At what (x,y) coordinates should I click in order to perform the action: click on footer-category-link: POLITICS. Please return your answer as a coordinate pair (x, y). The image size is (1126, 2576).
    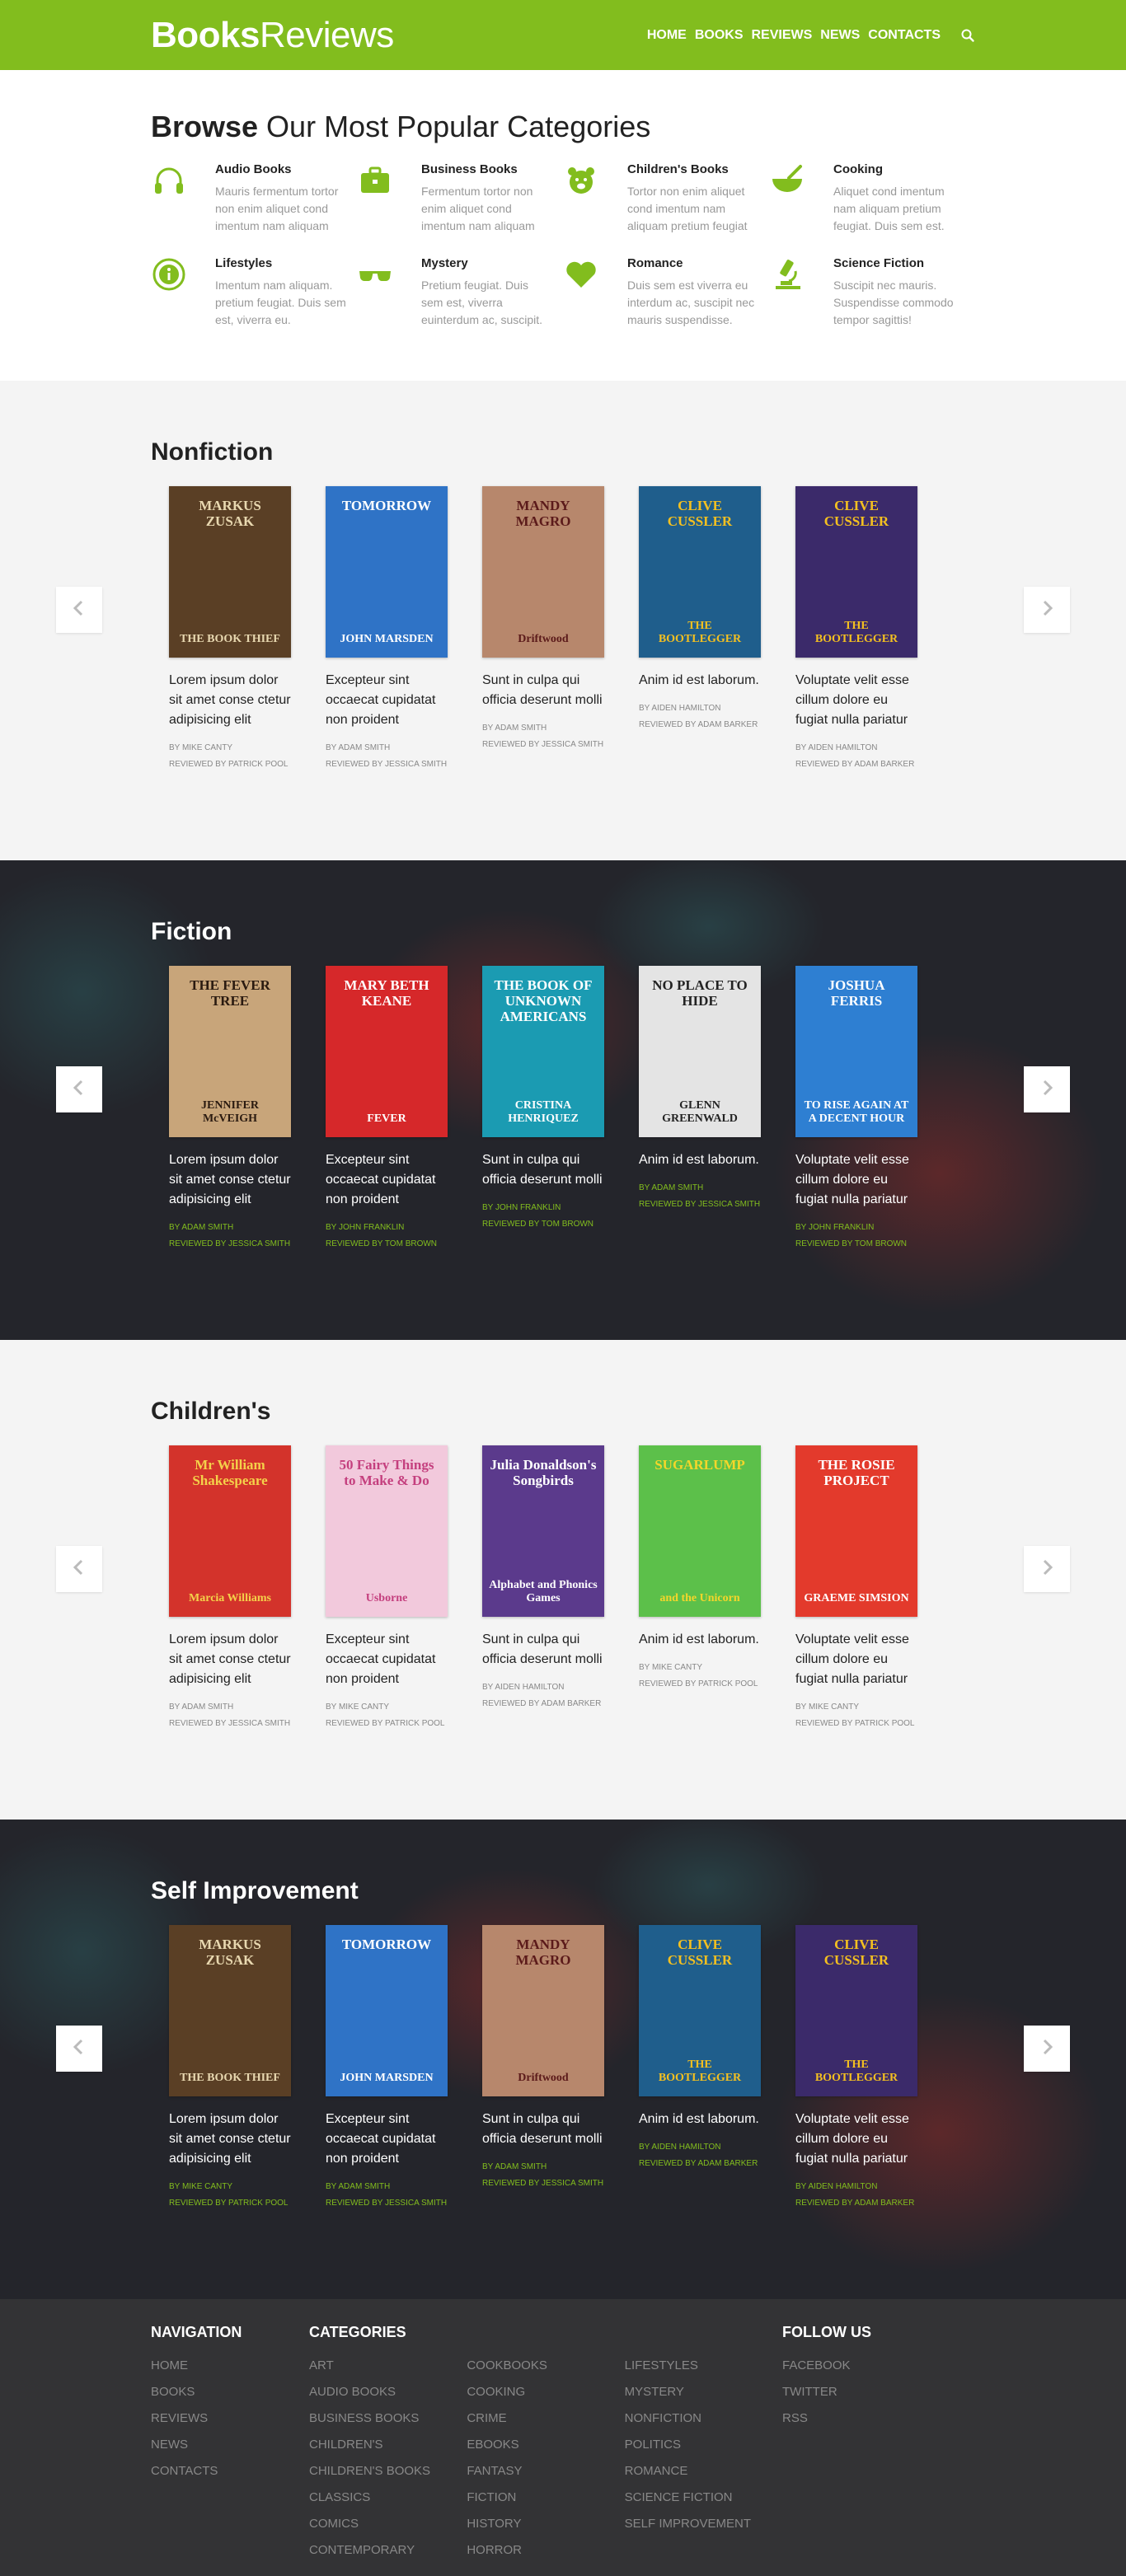
    Looking at the image, I should click on (703, 2445).